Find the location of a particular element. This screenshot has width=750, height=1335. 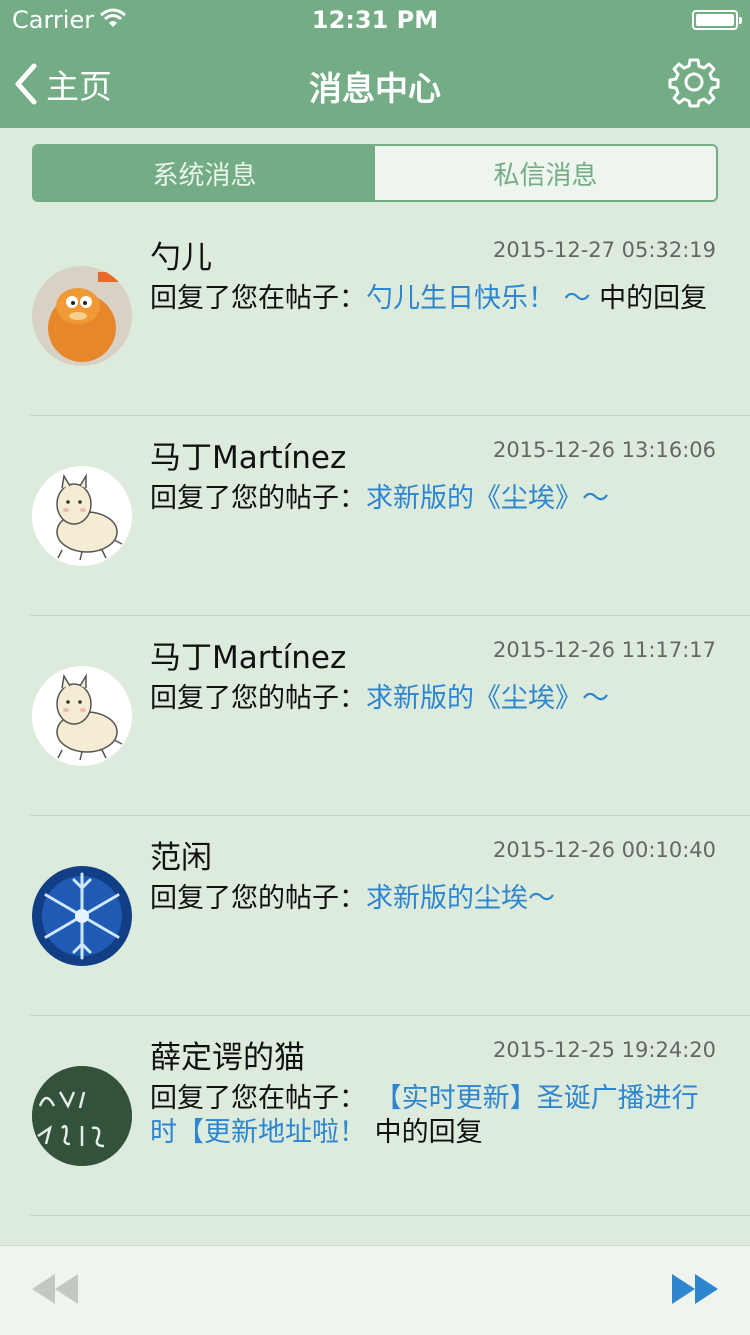

previous-page-button is located at coordinates (55, 1289).